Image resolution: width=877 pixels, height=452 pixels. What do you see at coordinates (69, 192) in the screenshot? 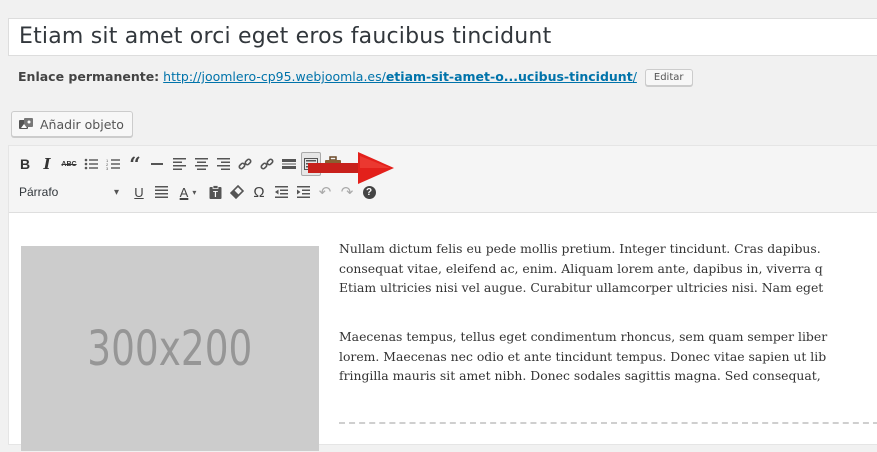
I see `format-select: Párrafo ▾` at bounding box center [69, 192].